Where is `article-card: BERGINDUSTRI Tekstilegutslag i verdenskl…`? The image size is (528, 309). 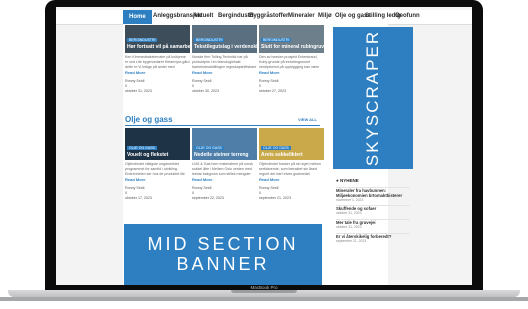
article-card: BERGINDUSTRI Tekstilegutslag i verdenskl… is located at coordinates (230, 59).